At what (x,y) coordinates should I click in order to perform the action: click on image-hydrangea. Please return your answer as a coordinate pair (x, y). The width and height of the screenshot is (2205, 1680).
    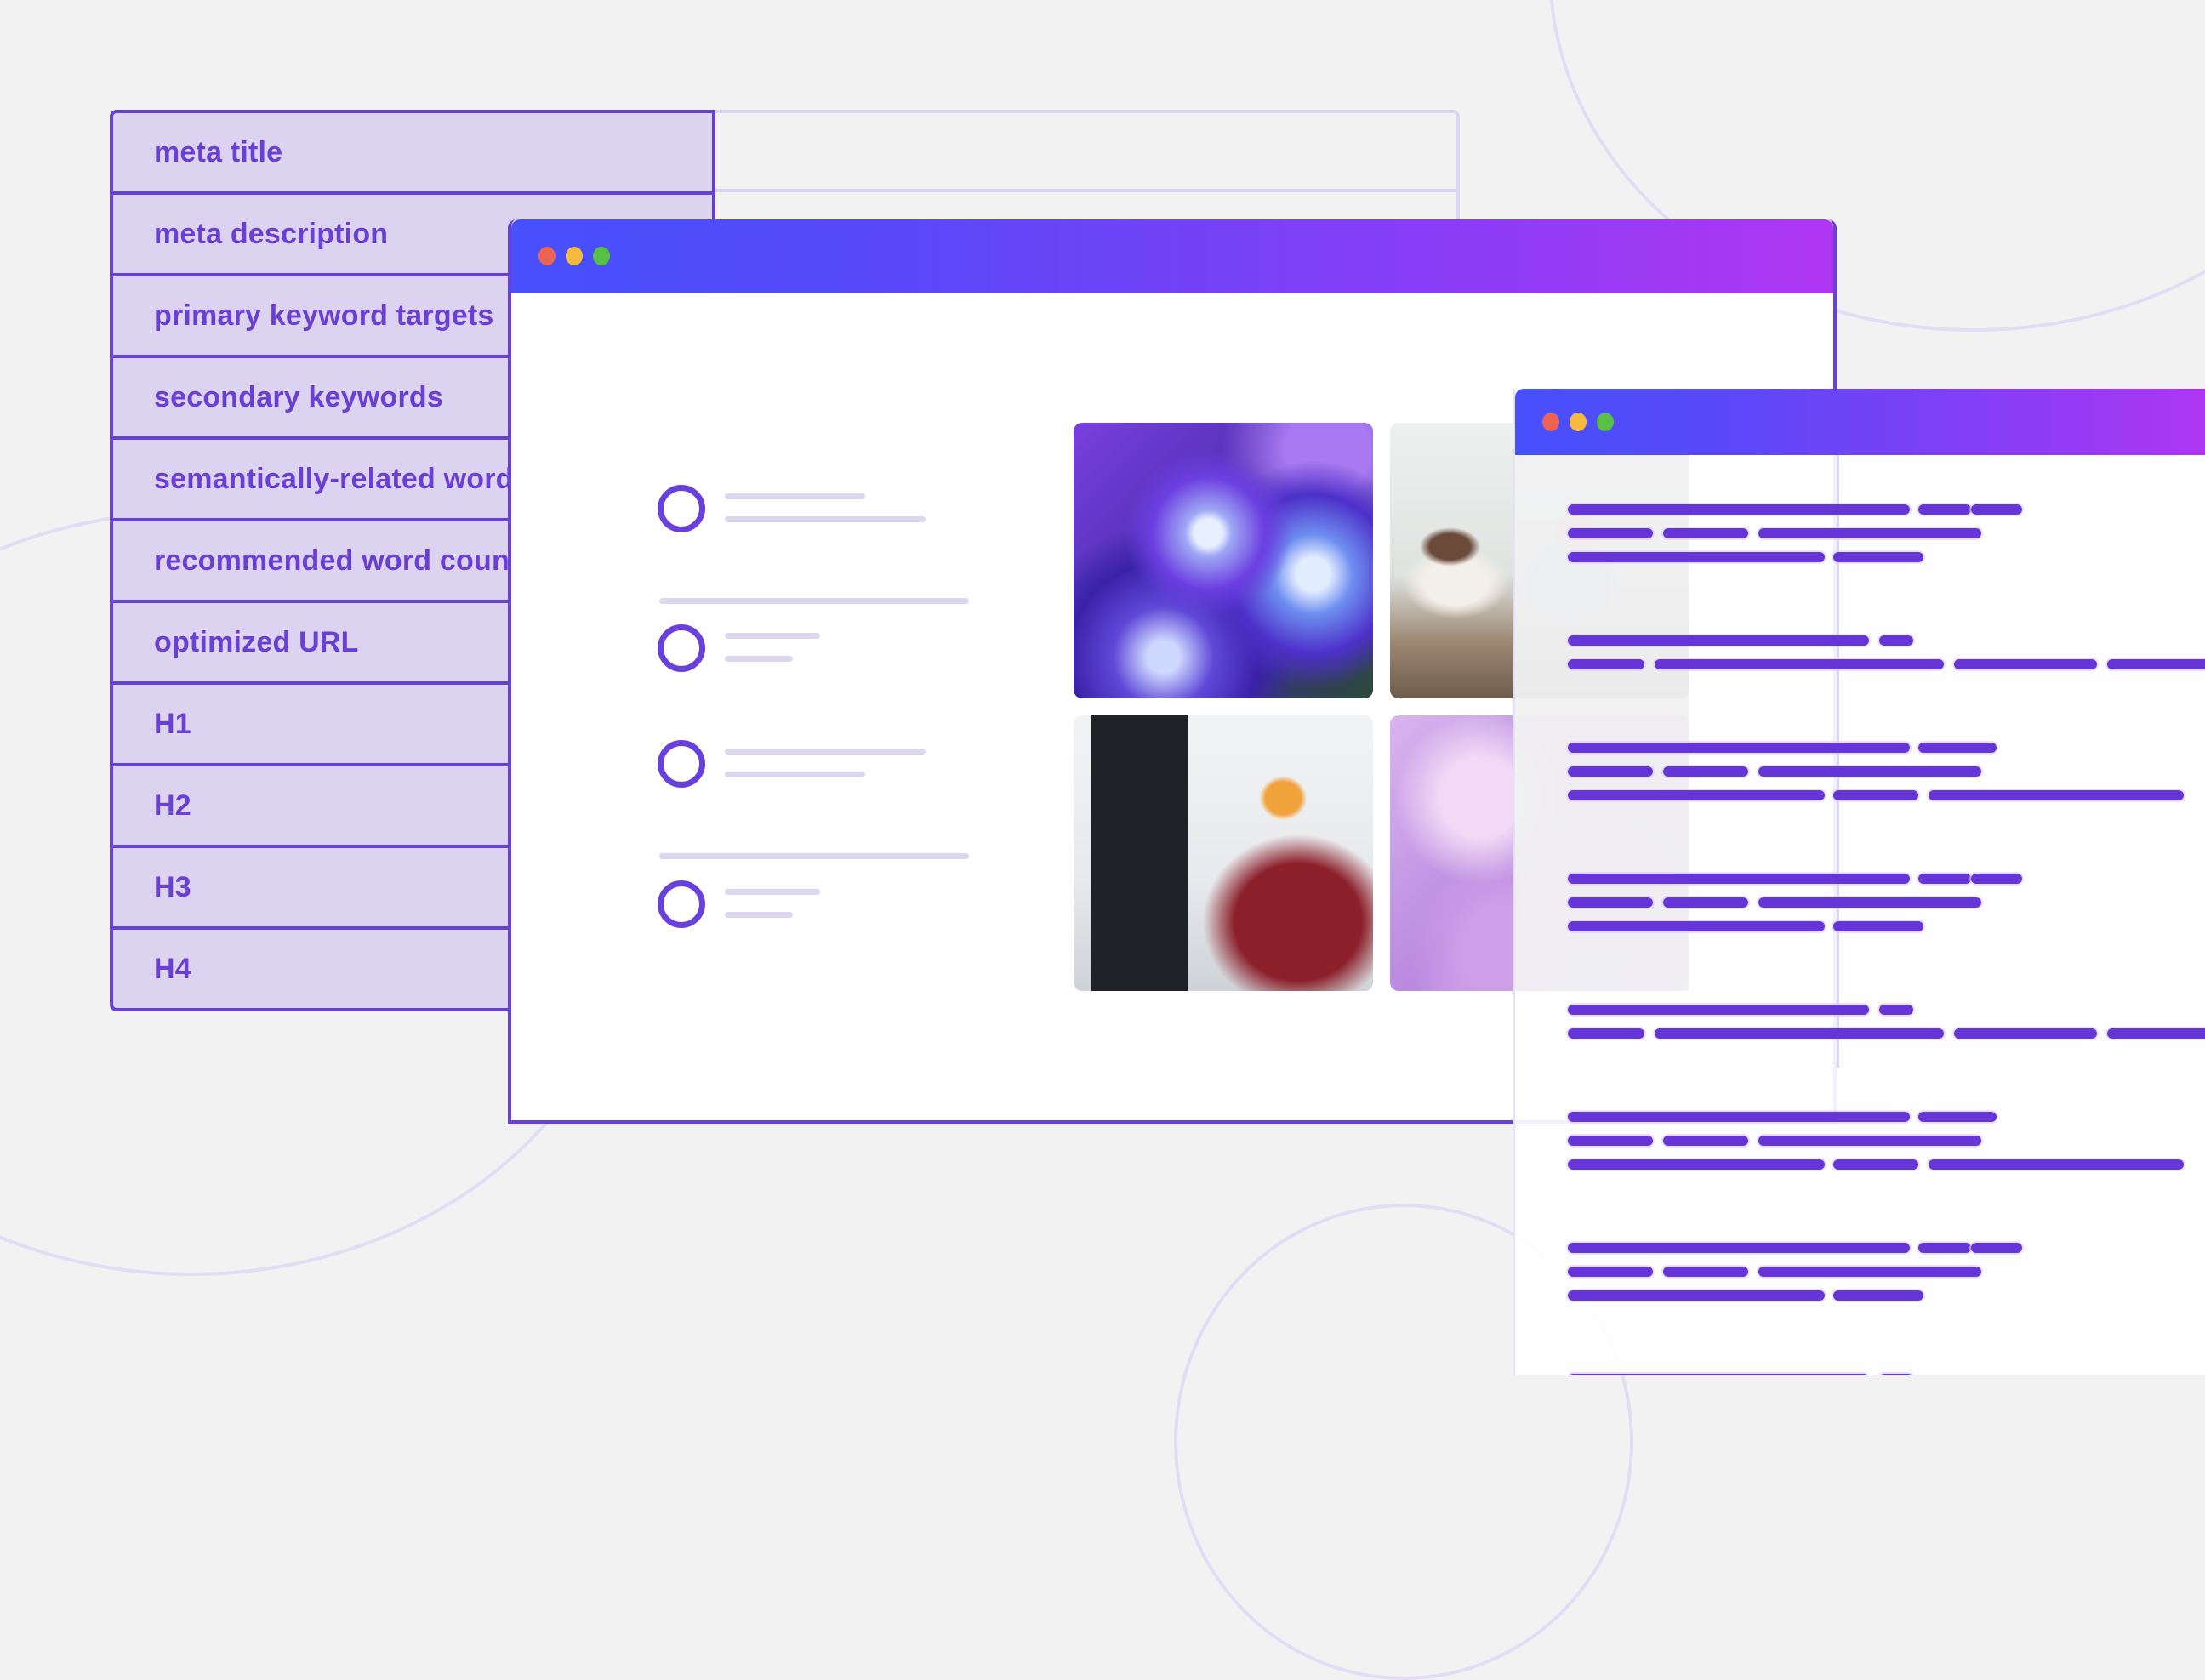
    Looking at the image, I should click on (1223, 560).